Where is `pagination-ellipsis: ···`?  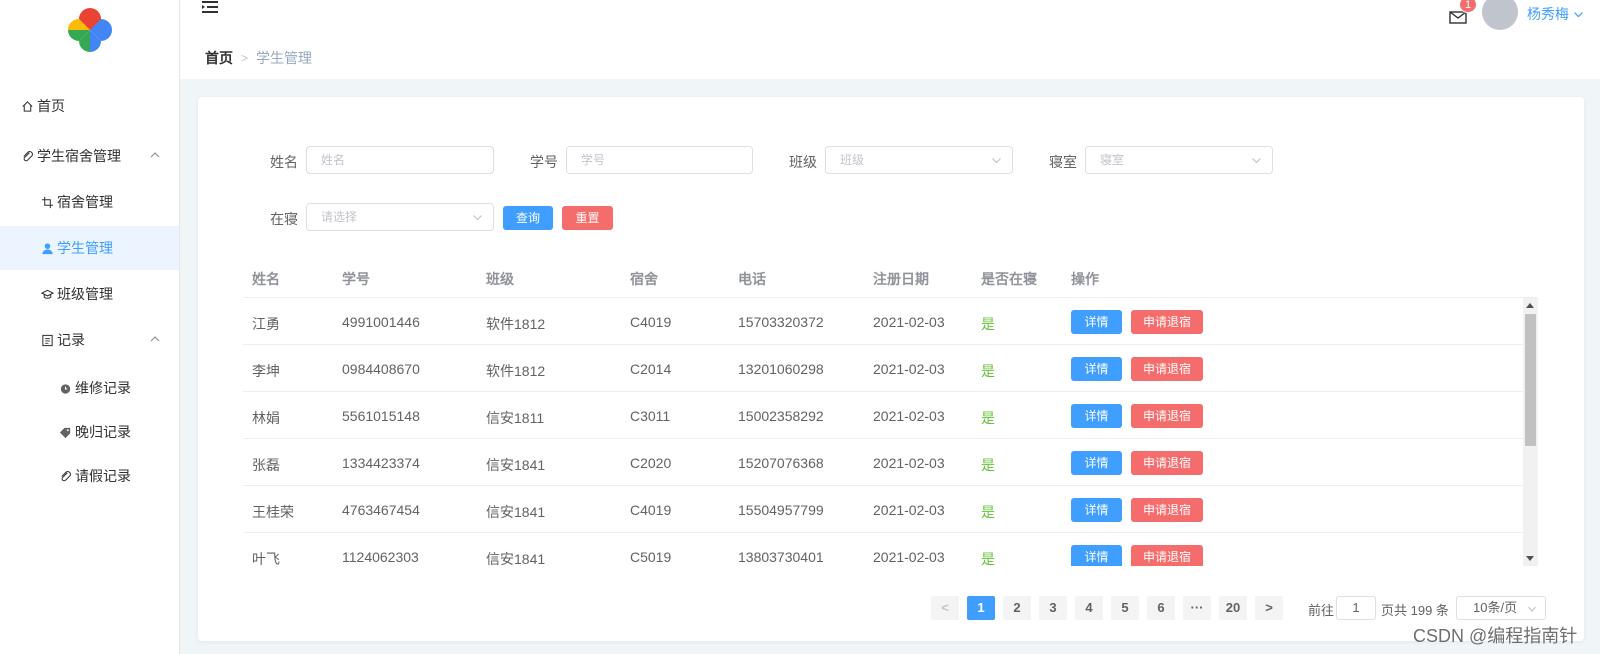 pagination-ellipsis: ··· is located at coordinates (1197, 608).